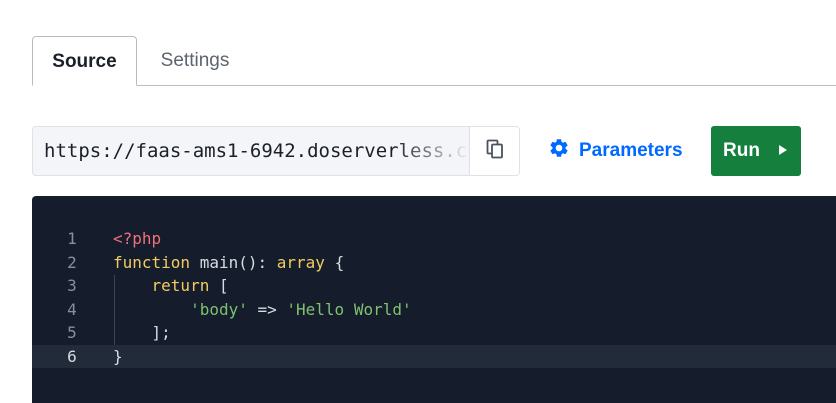 This screenshot has height=403, width=836. What do you see at coordinates (432, 151) in the screenshot?
I see `url-fade-overlay` at bounding box center [432, 151].